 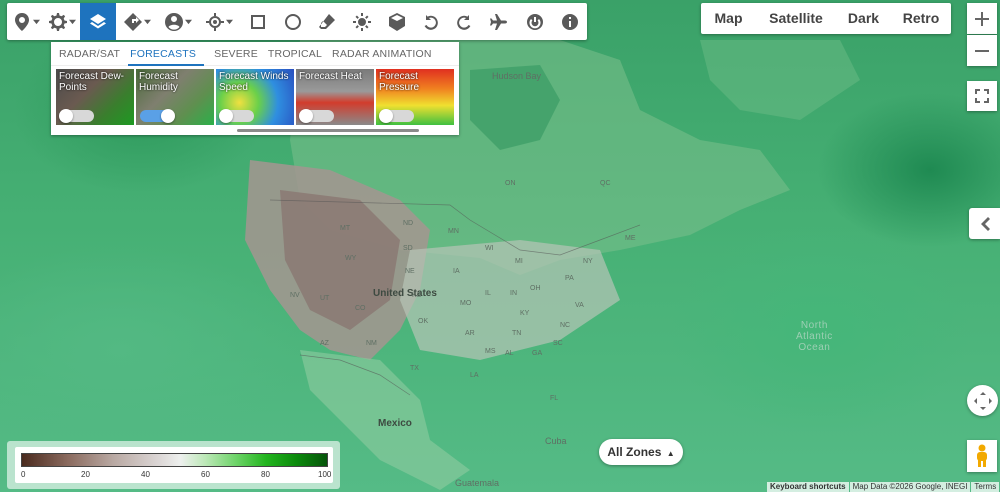 I want to click on plus-icon, so click(x=982, y=18).